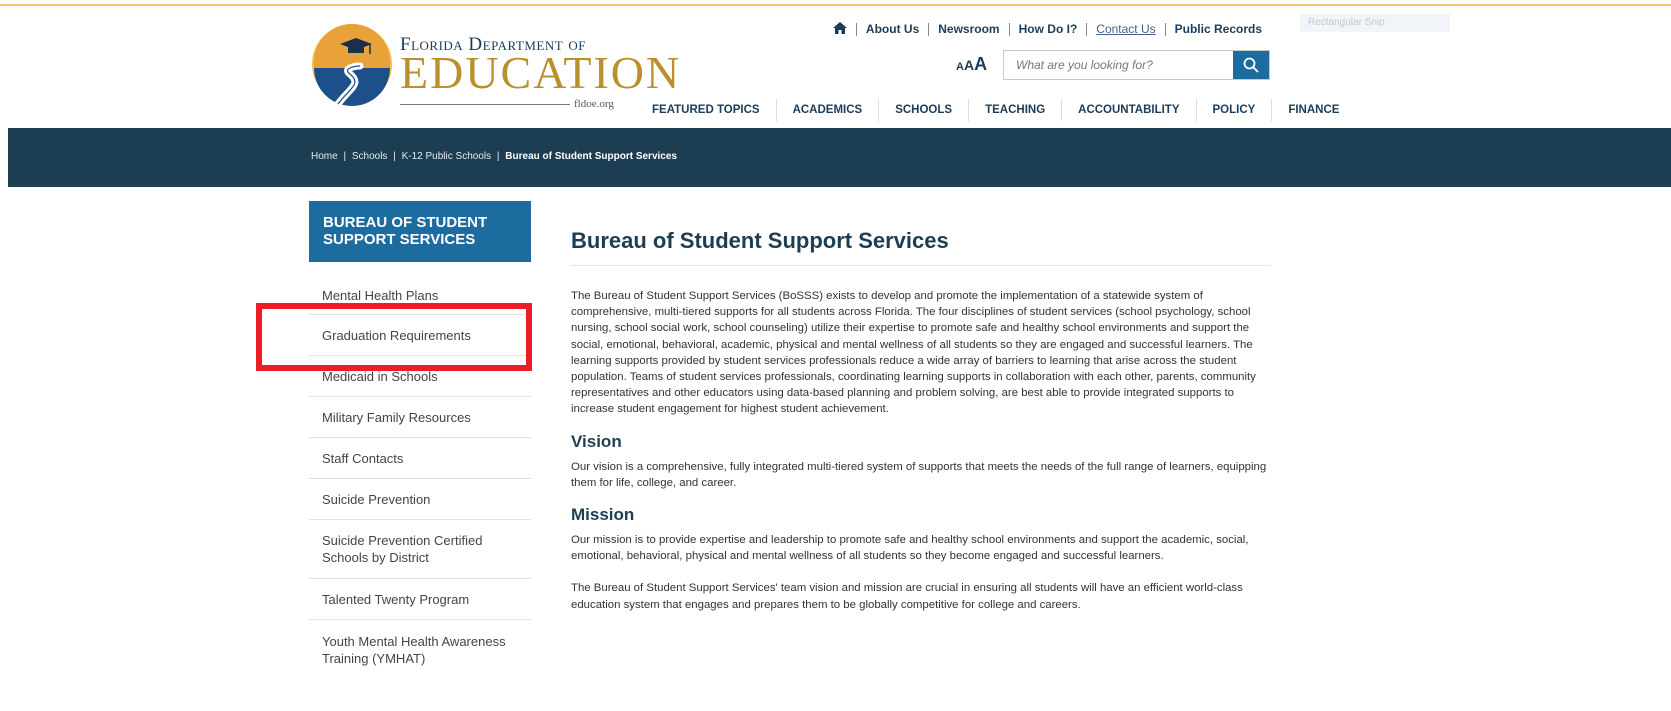 The height and width of the screenshot is (711, 1671). Describe the element at coordinates (1128, 110) in the screenshot. I see `nav-accountability: ACCOUNTABILITY` at that location.